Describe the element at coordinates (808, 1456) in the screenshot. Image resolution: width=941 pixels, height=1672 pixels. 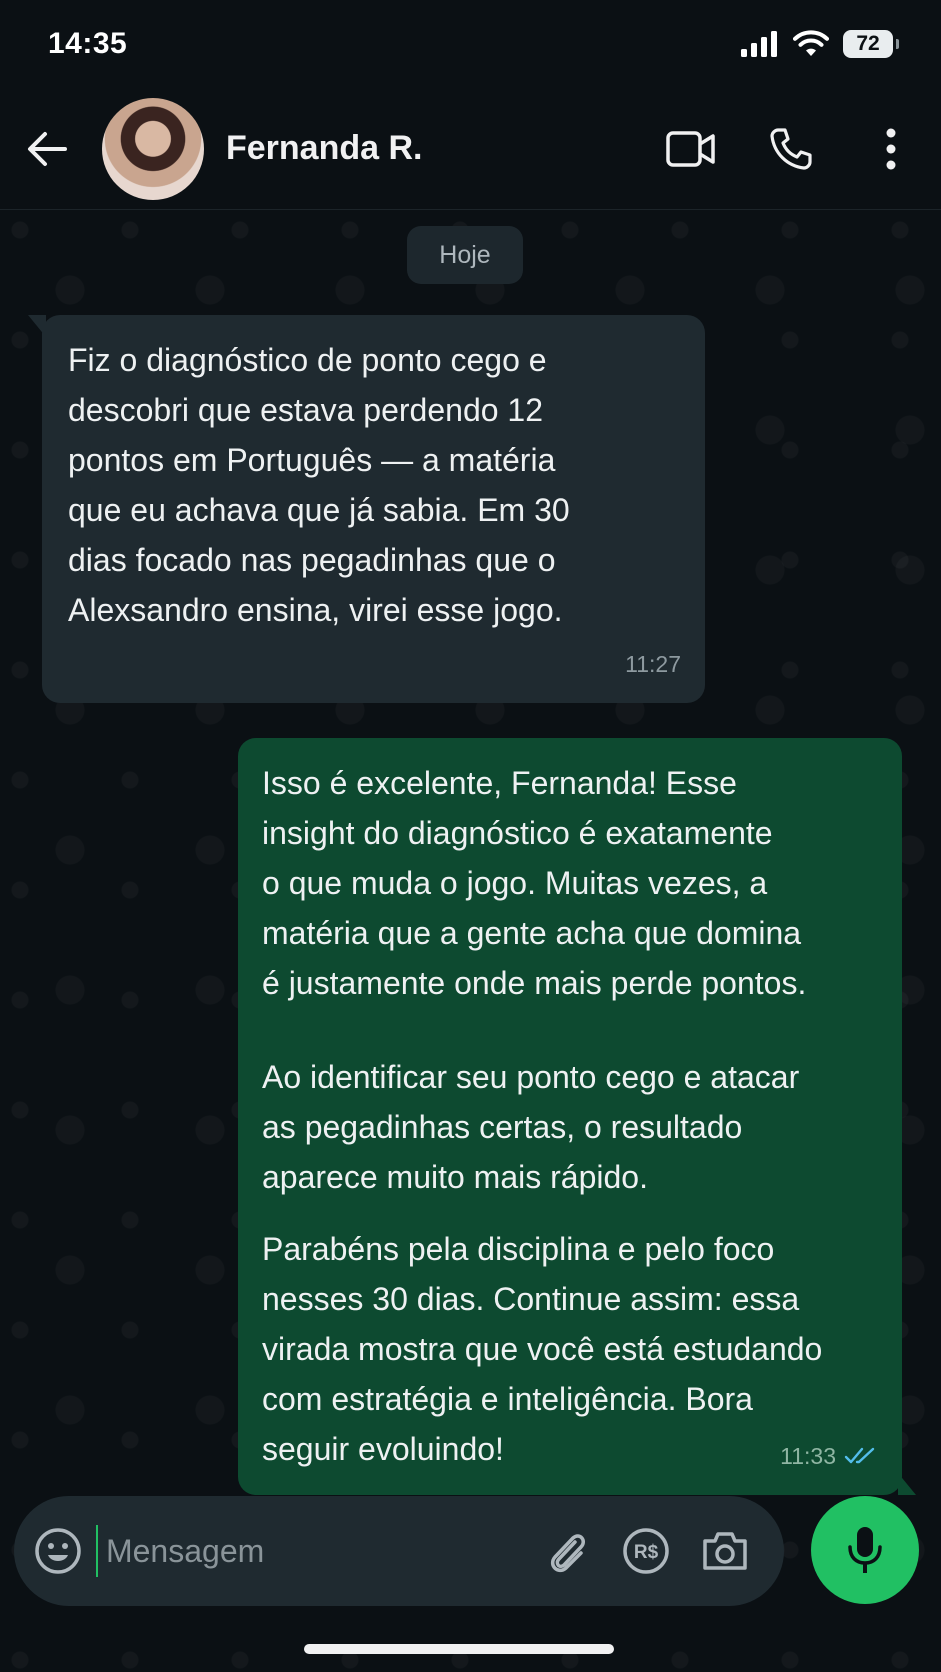
I see `message-time: 11:33` at that location.